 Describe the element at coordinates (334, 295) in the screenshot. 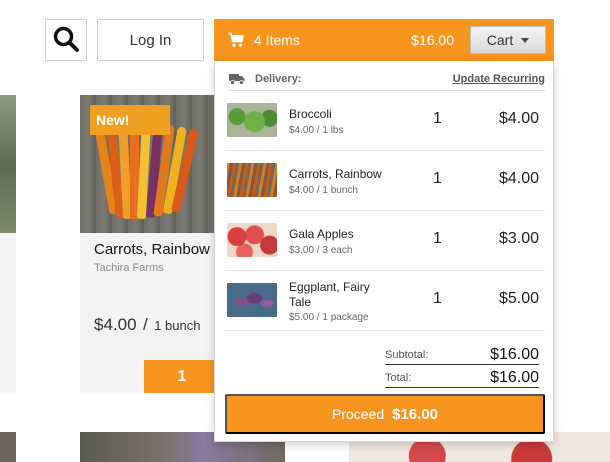

I see `cart-item-name: Eggplant, Fairy Tale` at that location.